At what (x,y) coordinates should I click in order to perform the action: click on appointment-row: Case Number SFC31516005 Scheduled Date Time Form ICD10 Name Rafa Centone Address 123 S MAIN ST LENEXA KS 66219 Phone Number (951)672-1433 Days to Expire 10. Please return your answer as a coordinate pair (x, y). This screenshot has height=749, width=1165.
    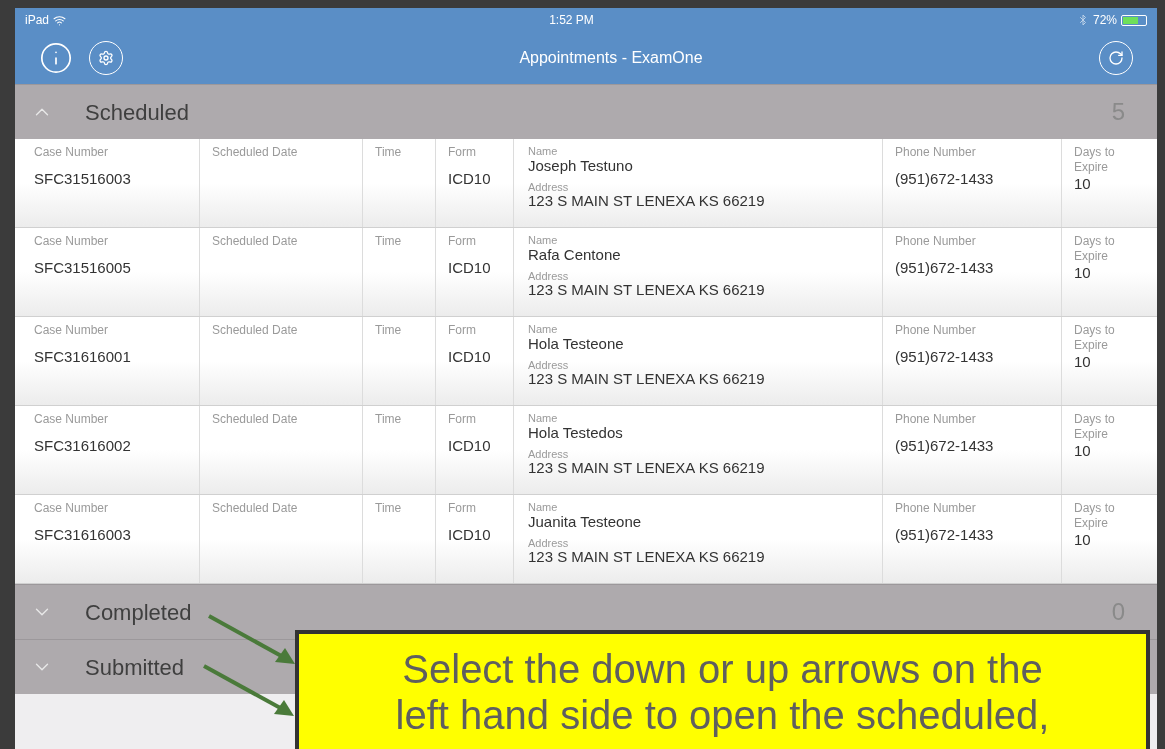
    Looking at the image, I should click on (586, 272).